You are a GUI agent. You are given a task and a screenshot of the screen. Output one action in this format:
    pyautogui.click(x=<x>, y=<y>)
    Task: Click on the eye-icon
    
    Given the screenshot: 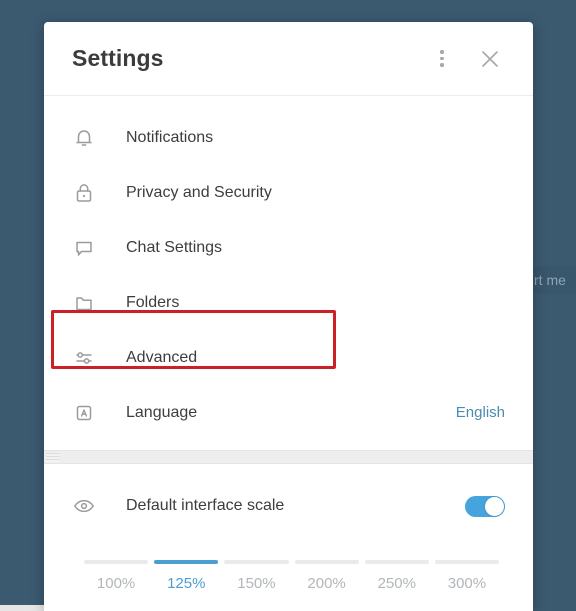 What is the action you would take?
    pyautogui.click(x=94, y=506)
    